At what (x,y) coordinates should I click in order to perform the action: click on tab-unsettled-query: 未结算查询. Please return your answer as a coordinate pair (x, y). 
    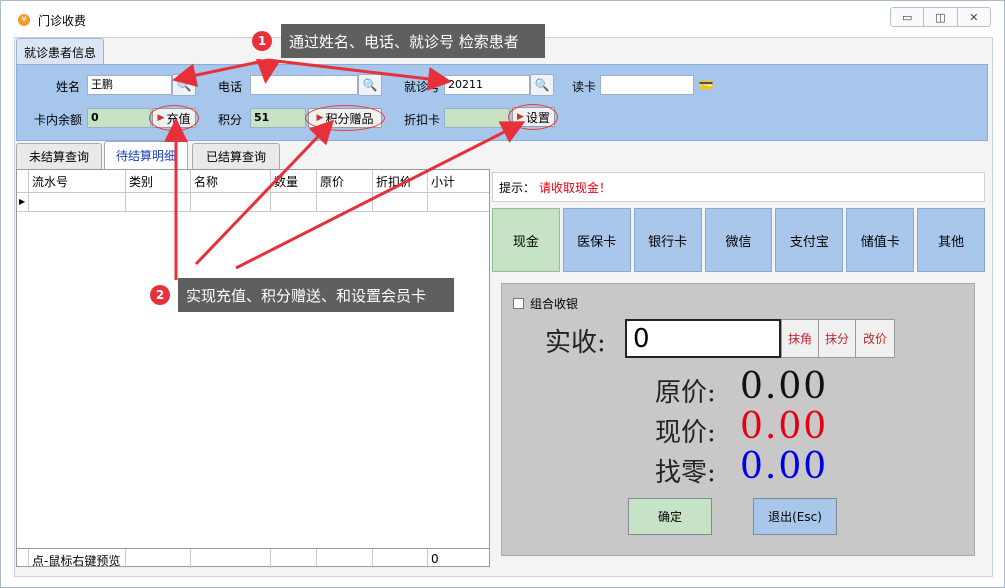
    Looking at the image, I should click on (59, 156).